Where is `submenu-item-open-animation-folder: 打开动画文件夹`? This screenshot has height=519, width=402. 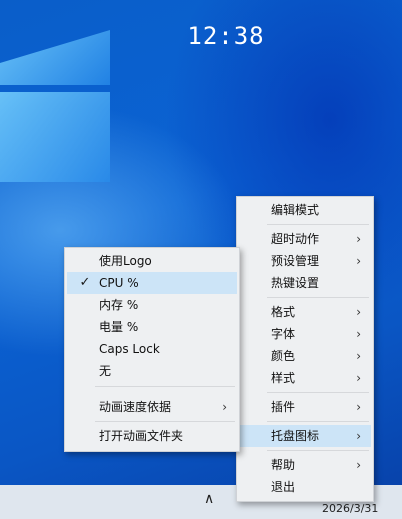
submenu-item-open-animation-folder: 打开动画文件夹 is located at coordinates (152, 436).